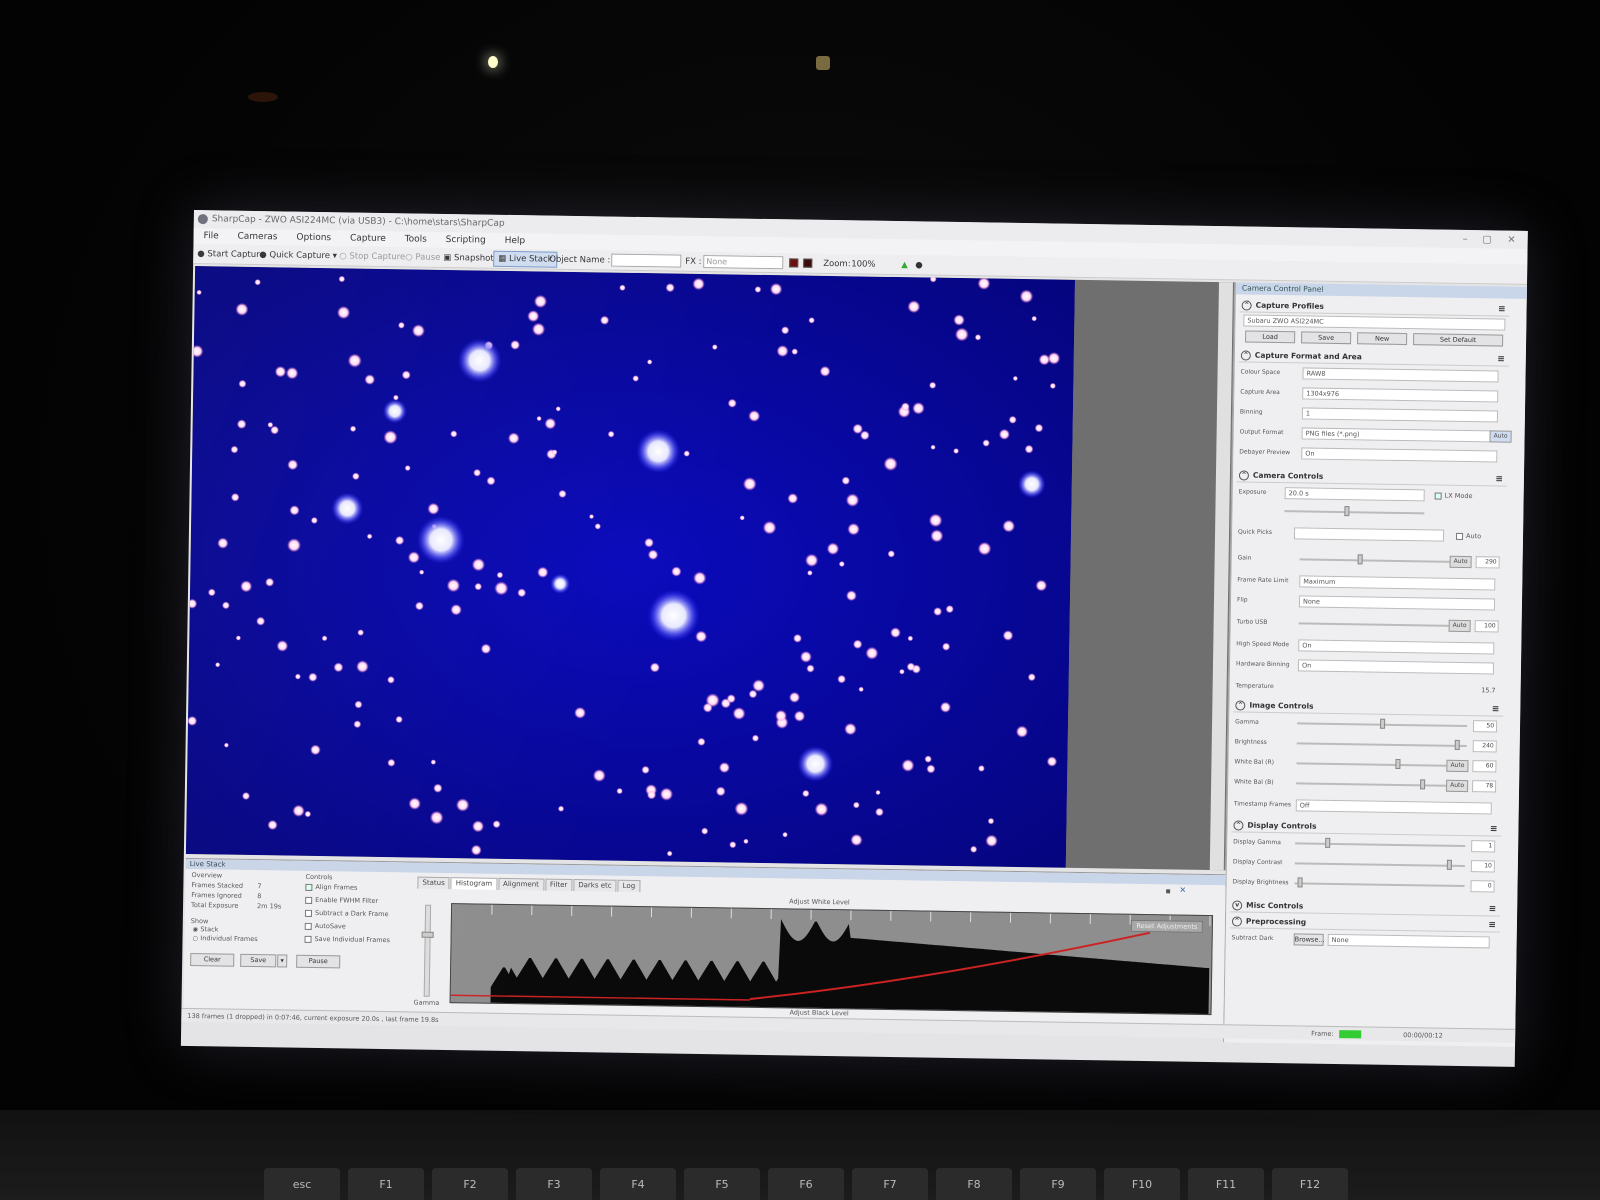  What do you see at coordinates (427, 950) in the screenshot?
I see `gamma-slider` at bounding box center [427, 950].